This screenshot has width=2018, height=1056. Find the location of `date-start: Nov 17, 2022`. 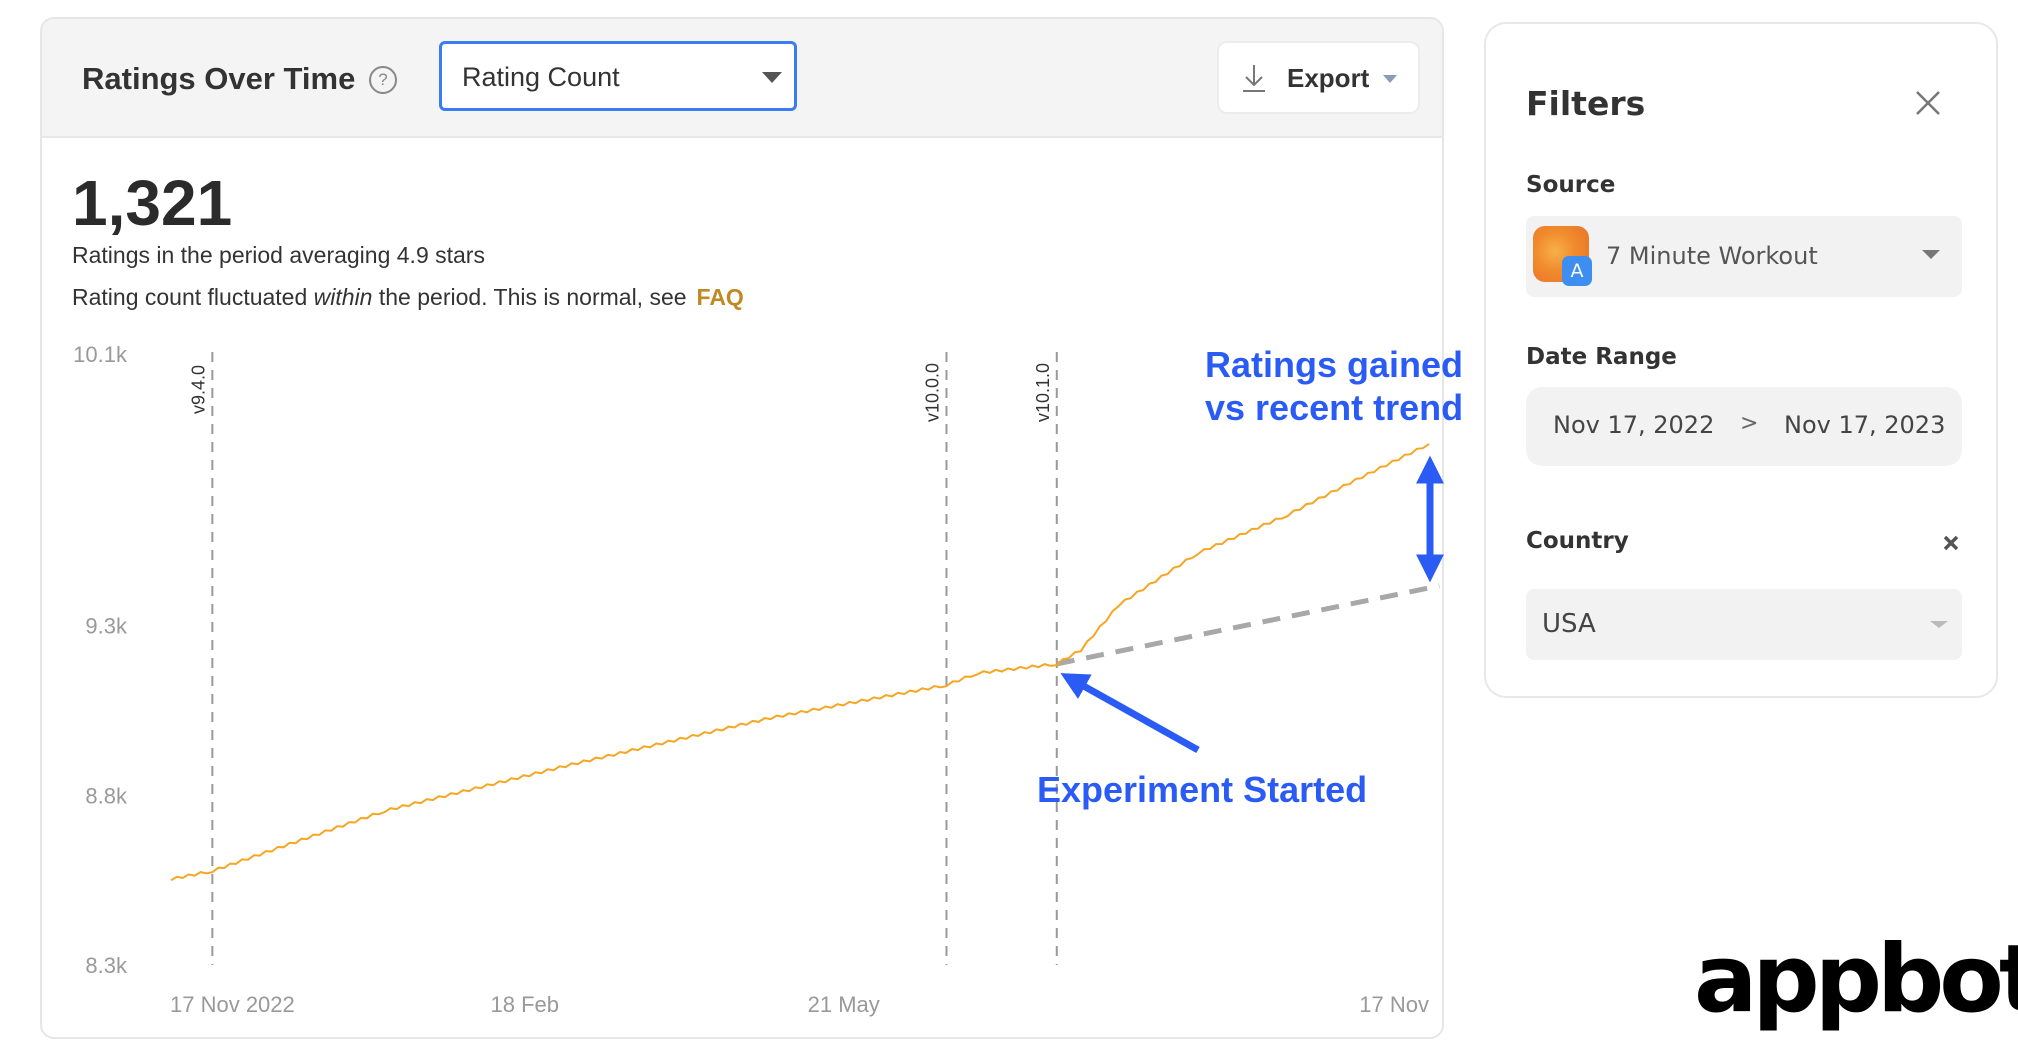

date-start: Nov 17, 2022 is located at coordinates (1633, 425).